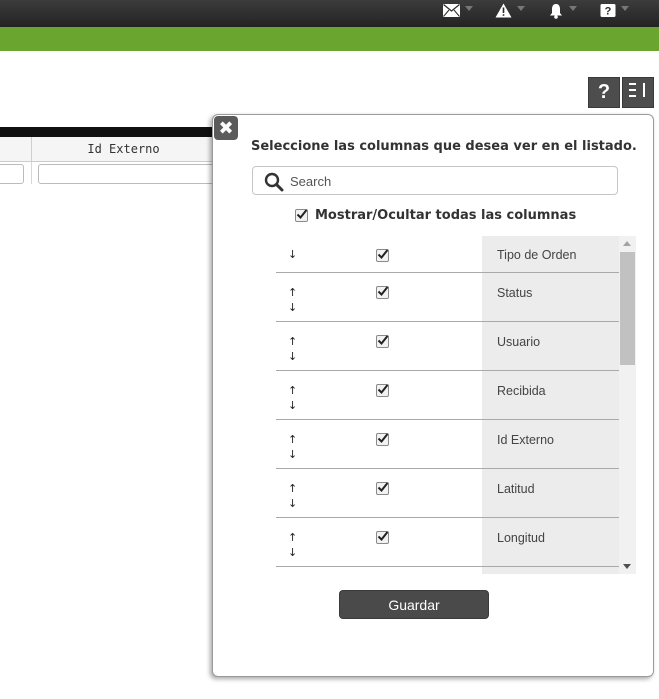 The height and width of the screenshot is (699, 659). I want to click on help-button-label: ?, so click(604, 92).